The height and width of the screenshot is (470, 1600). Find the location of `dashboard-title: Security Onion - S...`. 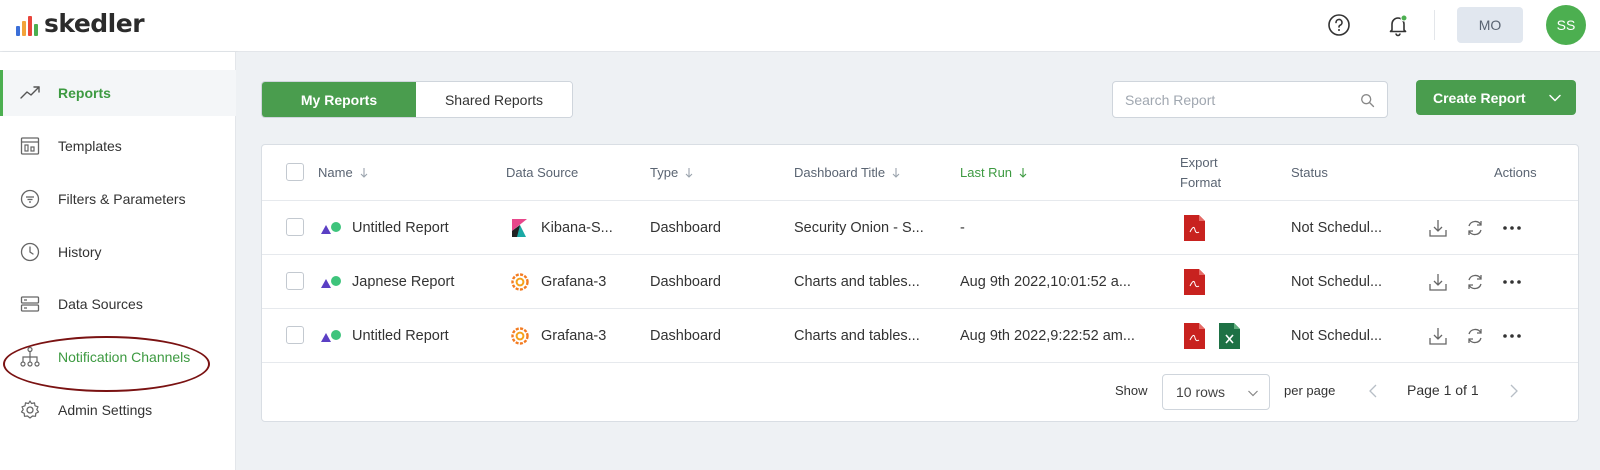

dashboard-title: Security Onion - S... is located at coordinates (859, 228).